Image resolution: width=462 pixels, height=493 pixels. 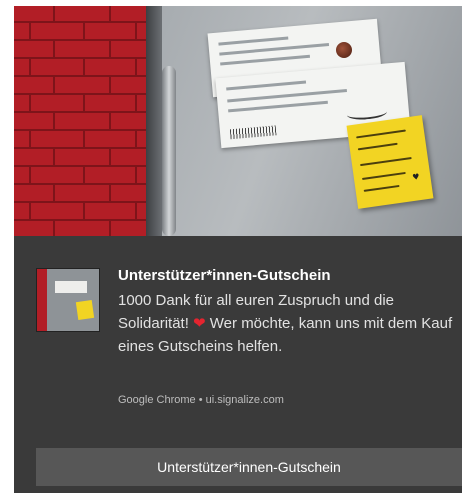 What do you see at coordinates (199, 323) in the screenshot?
I see `heart-icon: ❤` at bounding box center [199, 323].